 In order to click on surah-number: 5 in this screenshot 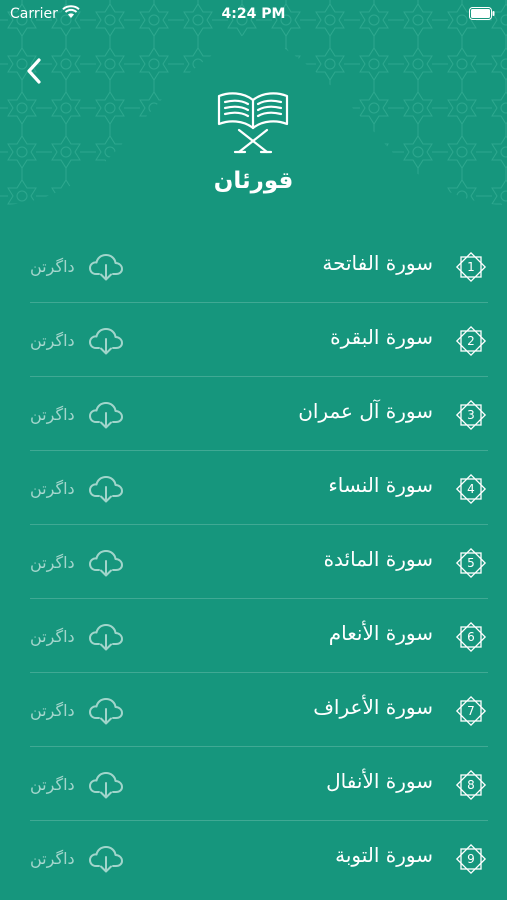, I will do `click(471, 563)`.